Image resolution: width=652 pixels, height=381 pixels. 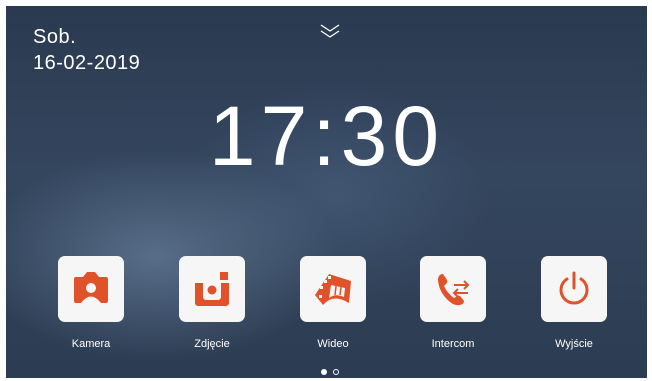 I want to click on camera-button, so click(x=91, y=289).